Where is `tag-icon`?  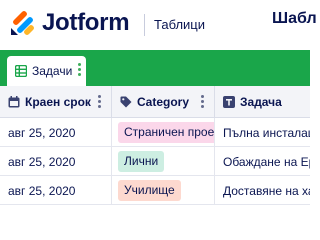 tag-icon is located at coordinates (126, 102).